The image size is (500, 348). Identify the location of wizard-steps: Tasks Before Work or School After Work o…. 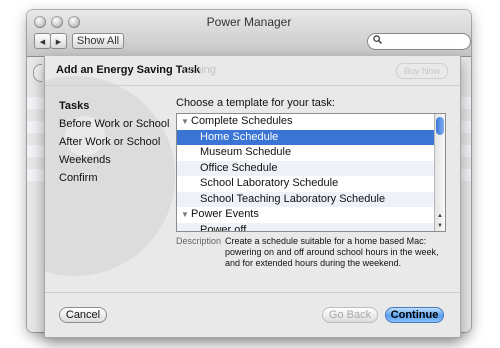
(114, 142).